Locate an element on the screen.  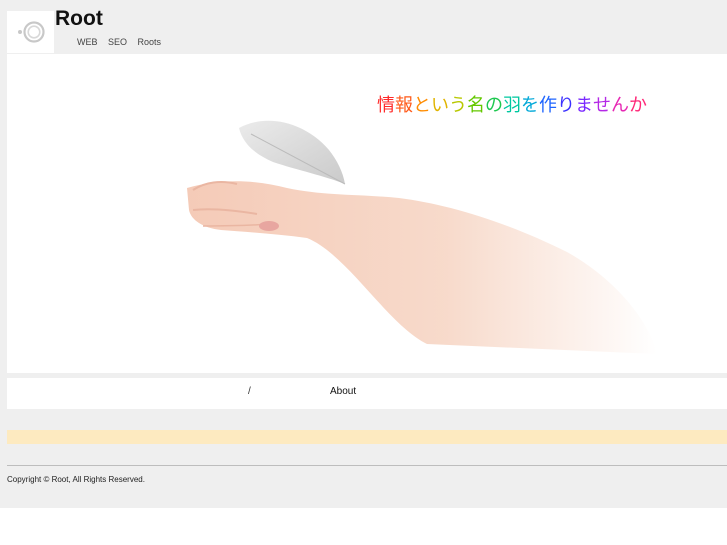
headline-char: 報 is located at coordinates (404, 105).